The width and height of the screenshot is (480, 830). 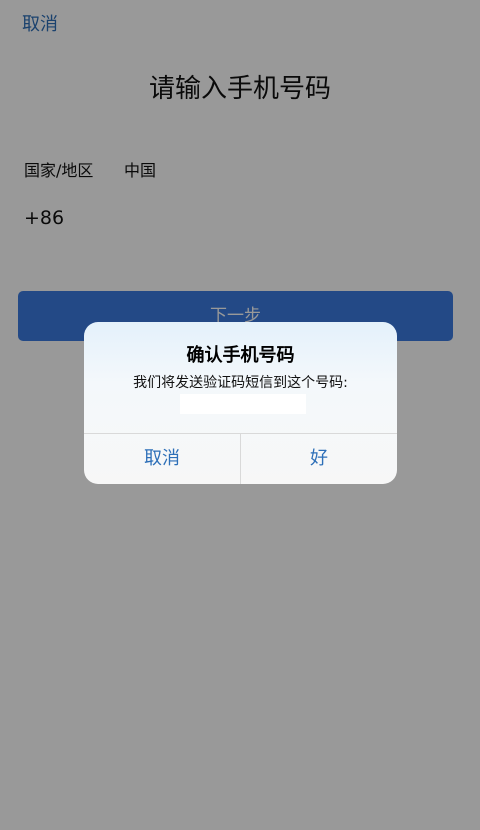 I want to click on dialog-title: 确认手机号码, so click(x=240, y=355).